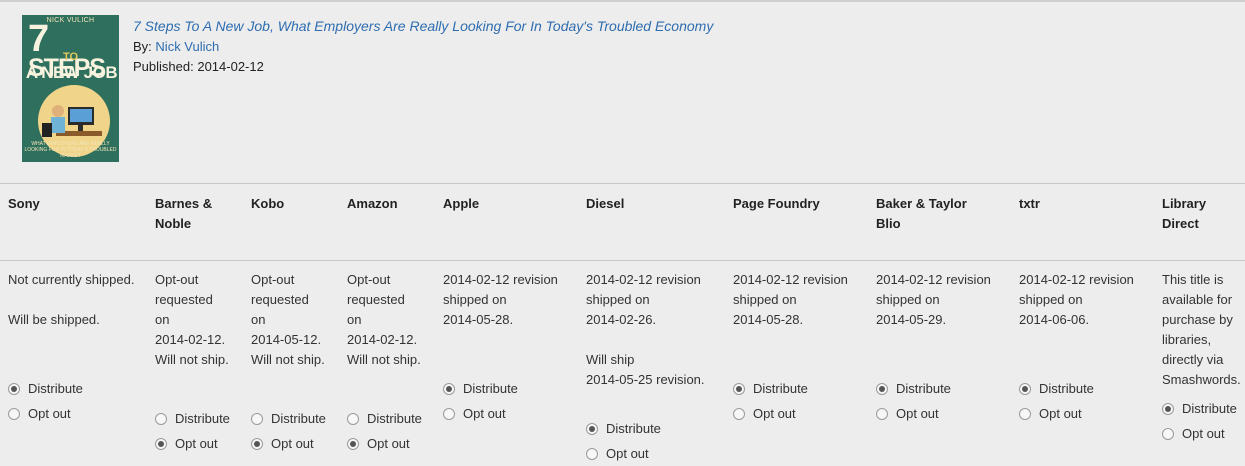  I want to click on retailer-name: Library Direct, so click(1203, 214).